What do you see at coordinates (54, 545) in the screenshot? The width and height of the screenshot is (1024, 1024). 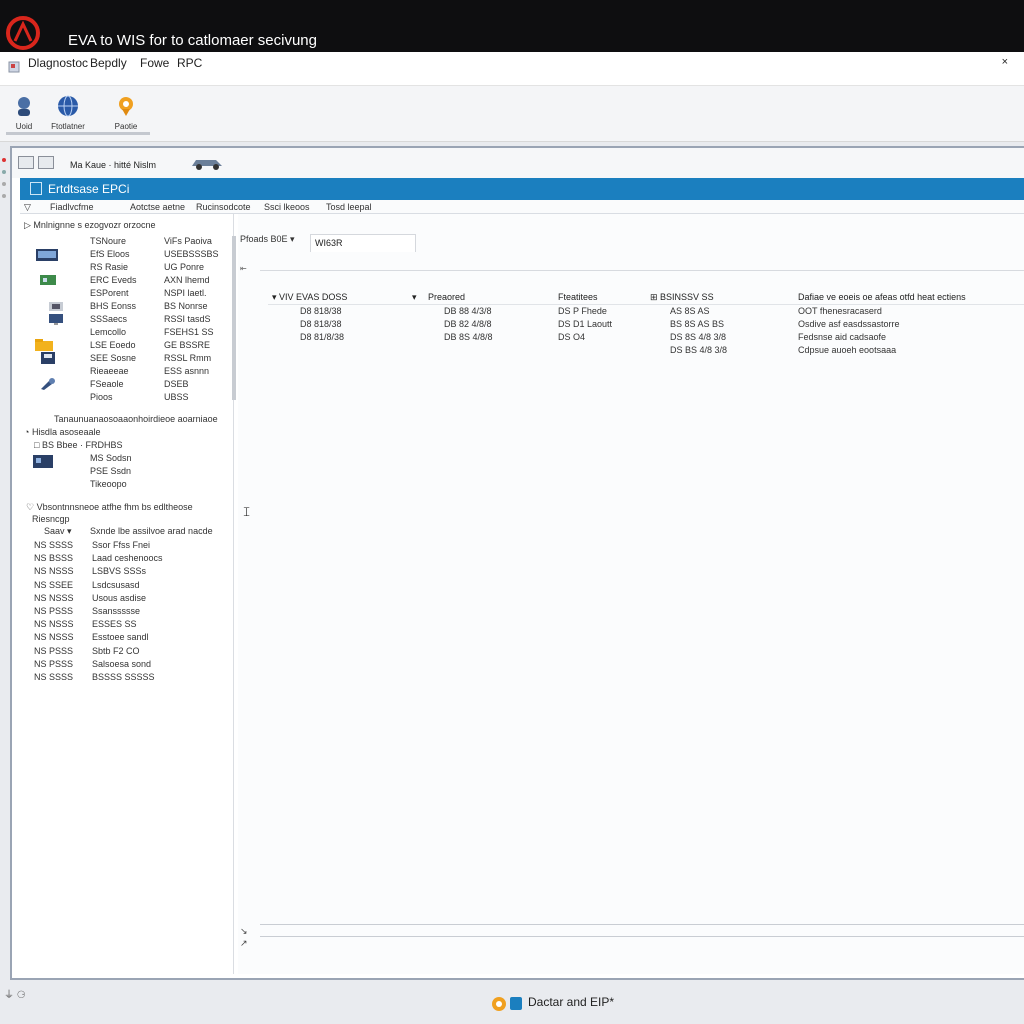 I see `tree-cell: NS SSSS` at bounding box center [54, 545].